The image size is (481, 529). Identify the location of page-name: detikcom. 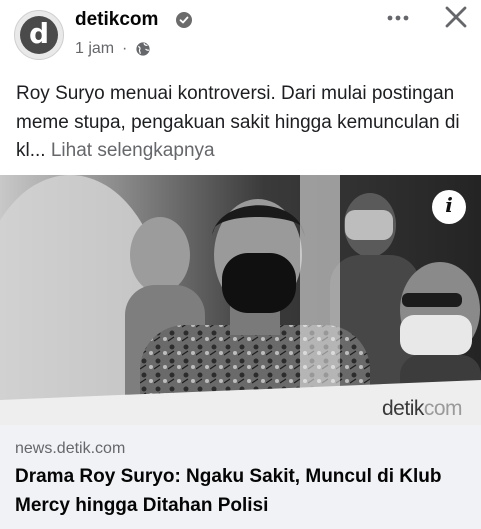
(116, 20).